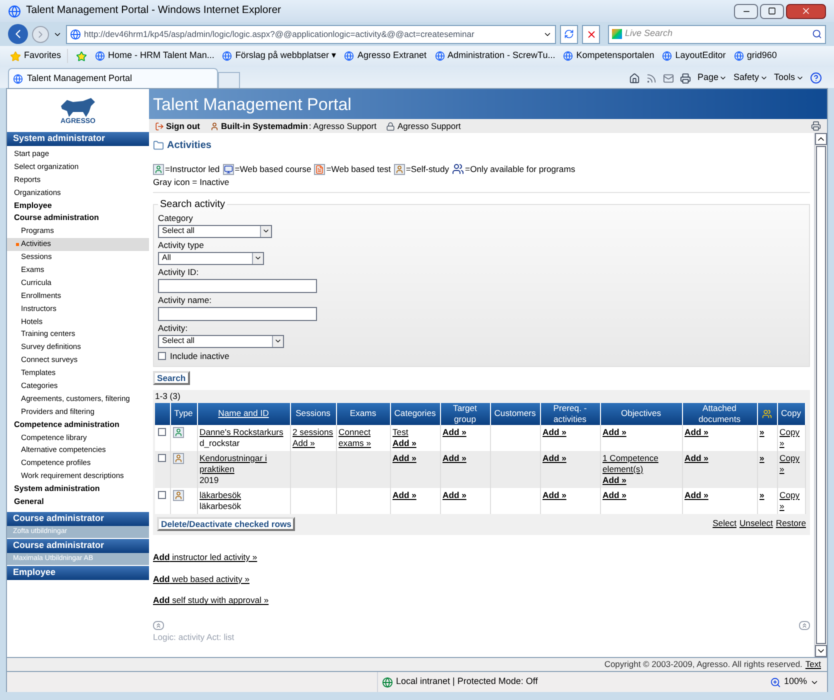 The image size is (834, 700). What do you see at coordinates (795, 682) in the screenshot?
I see `zoom-level: 100%` at bounding box center [795, 682].